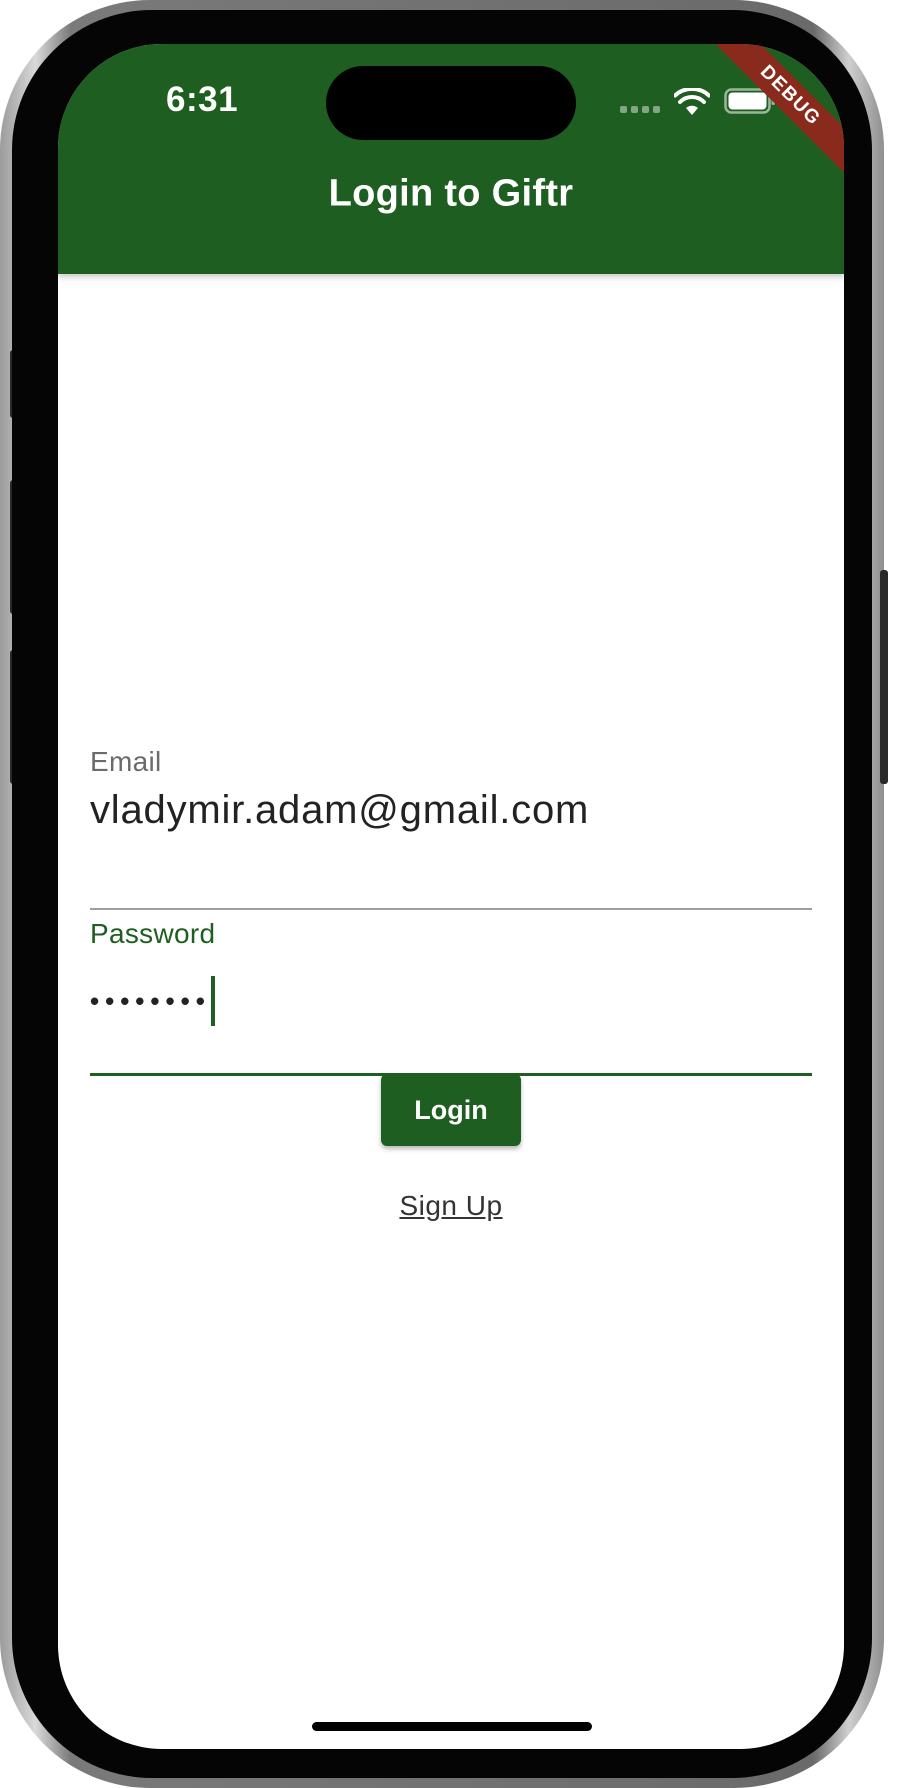 The width and height of the screenshot is (898, 1788). I want to click on cellular-signal-icon, so click(640, 109).